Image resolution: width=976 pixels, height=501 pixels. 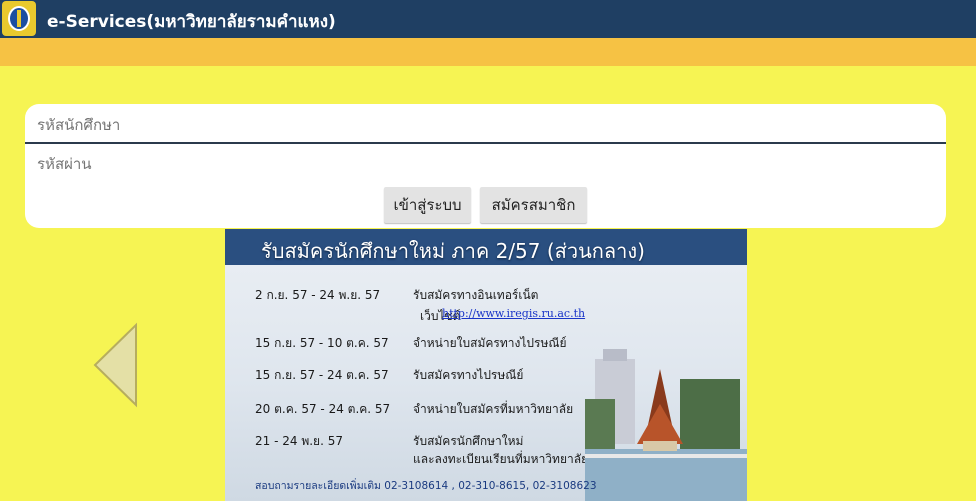 I want to click on campus-temple-image, so click(x=666, y=425).